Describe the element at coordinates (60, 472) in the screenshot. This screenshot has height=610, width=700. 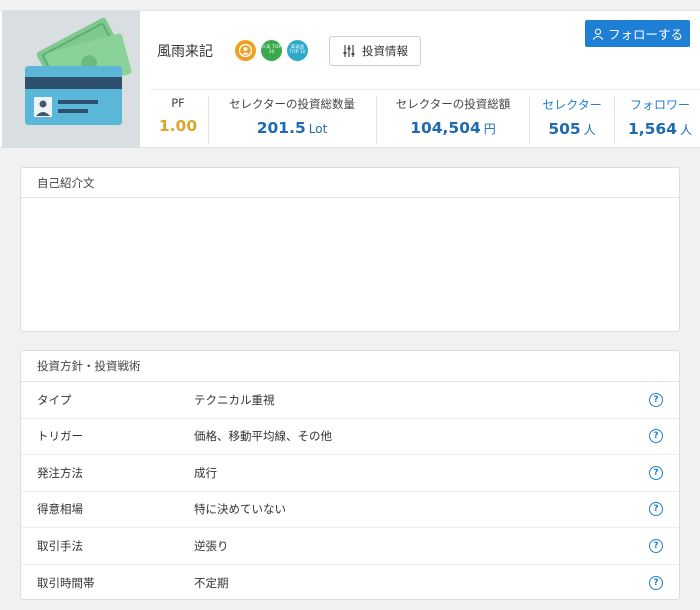
I see `strategy-row-label: 発注方法` at that location.